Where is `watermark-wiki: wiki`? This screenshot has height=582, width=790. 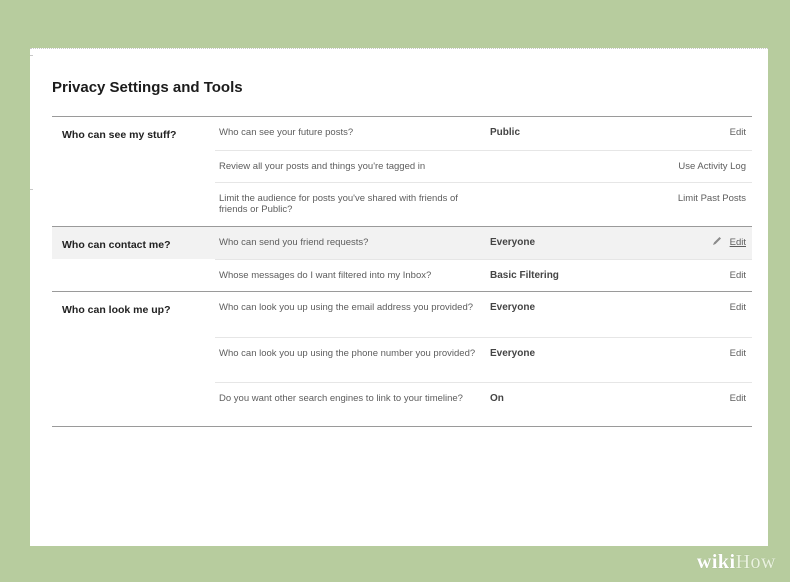 watermark-wiki: wiki is located at coordinates (716, 562).